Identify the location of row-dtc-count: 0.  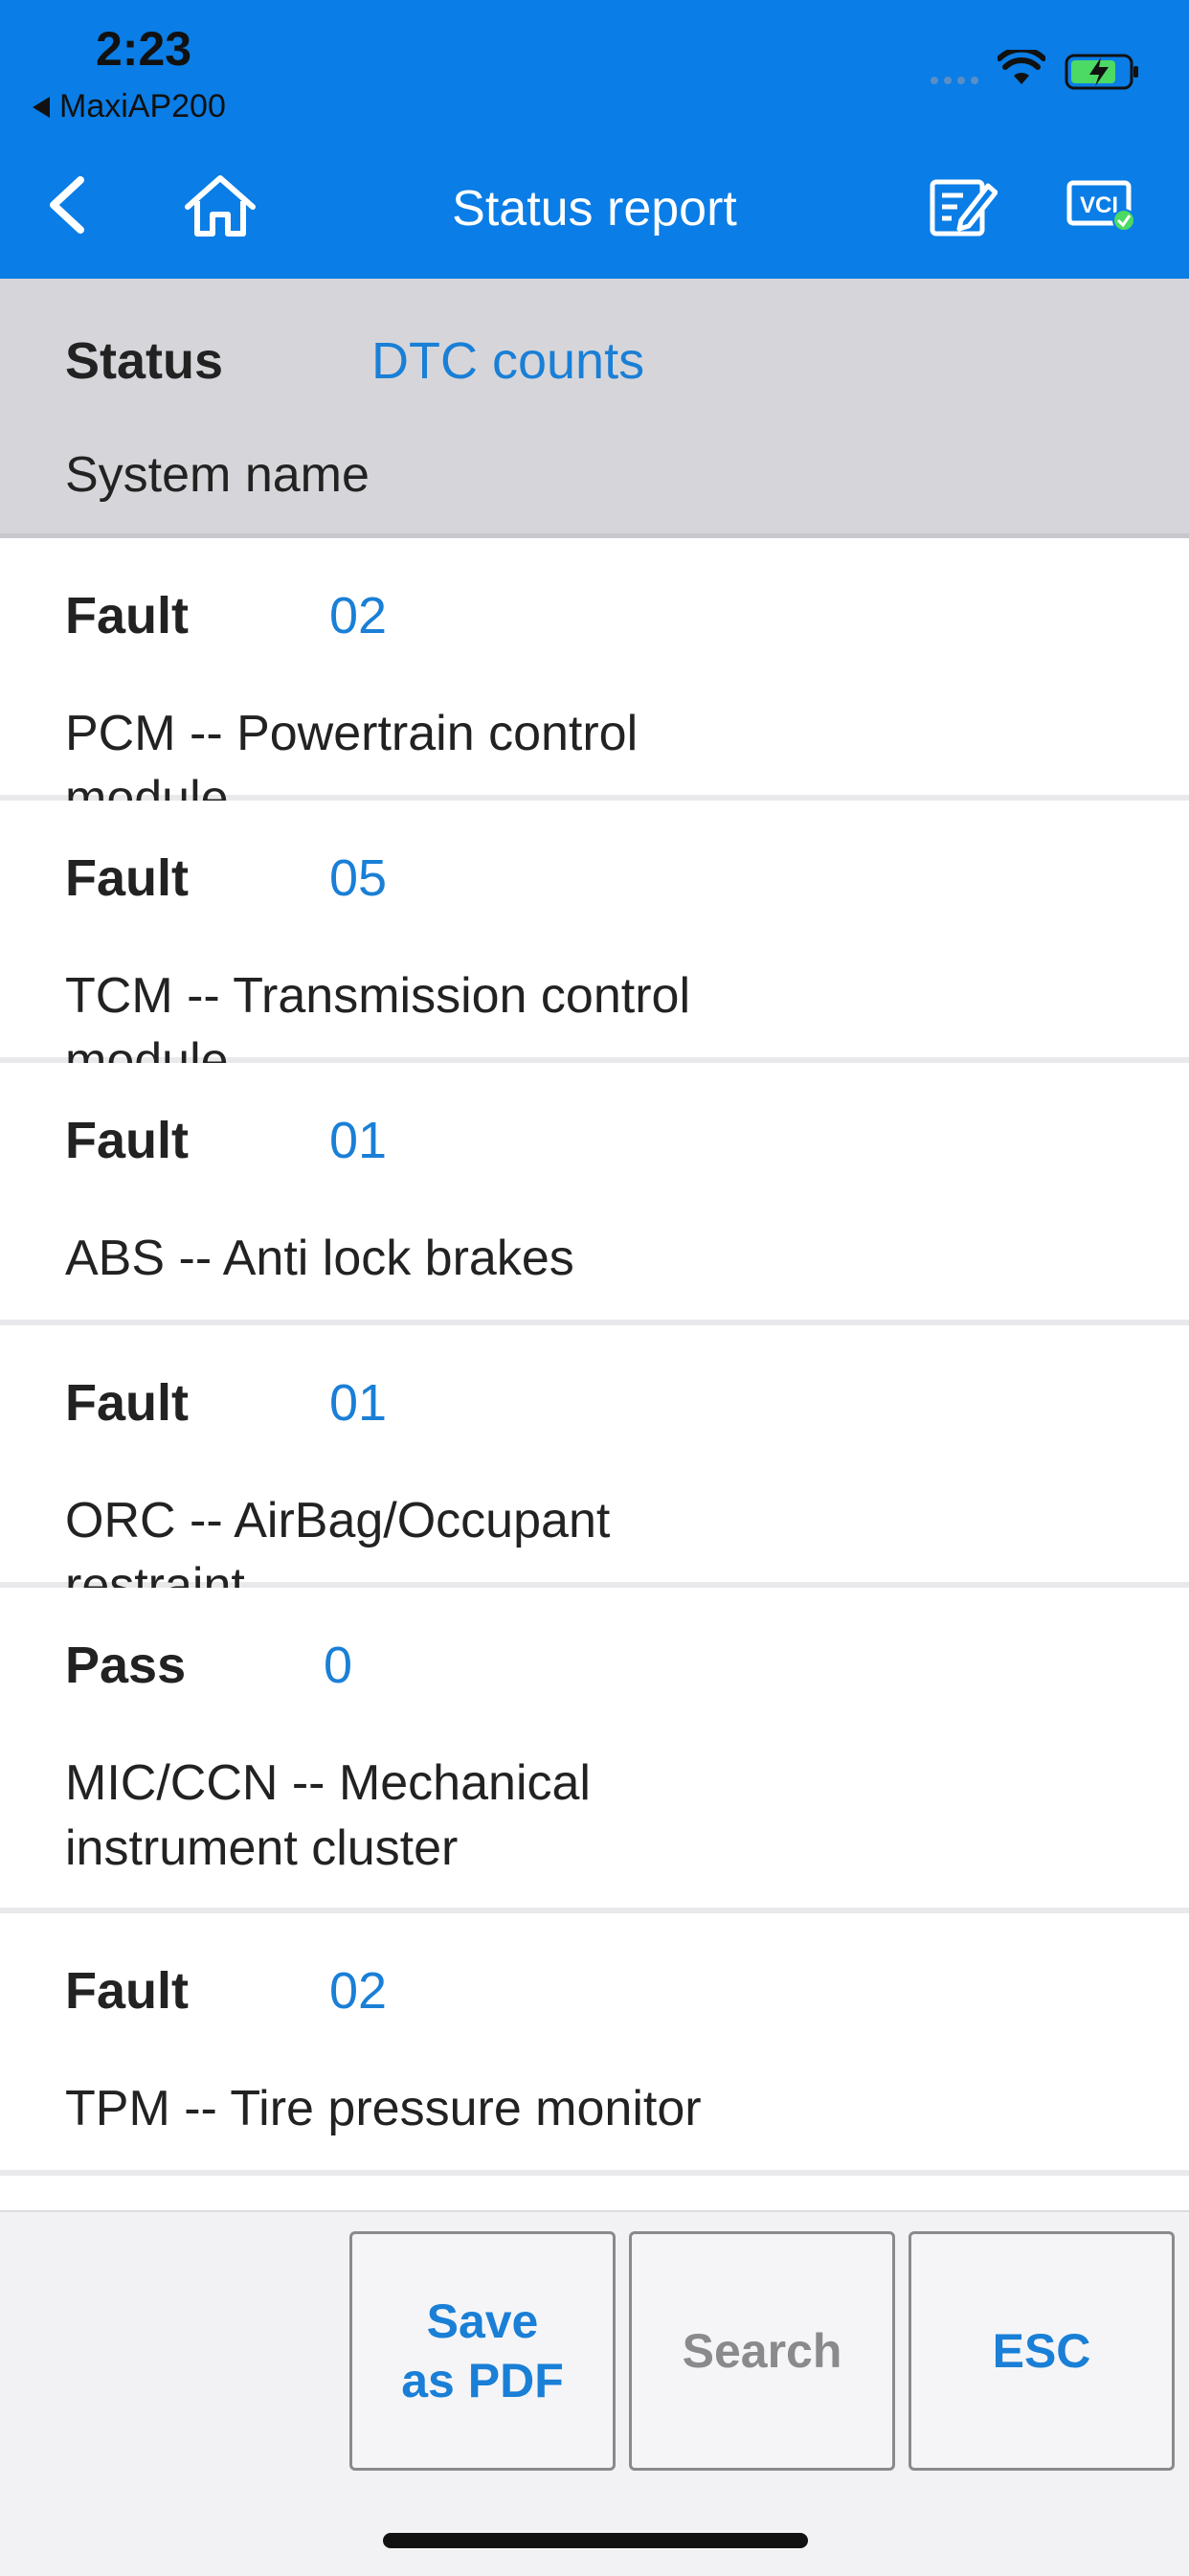
(338, 1665).